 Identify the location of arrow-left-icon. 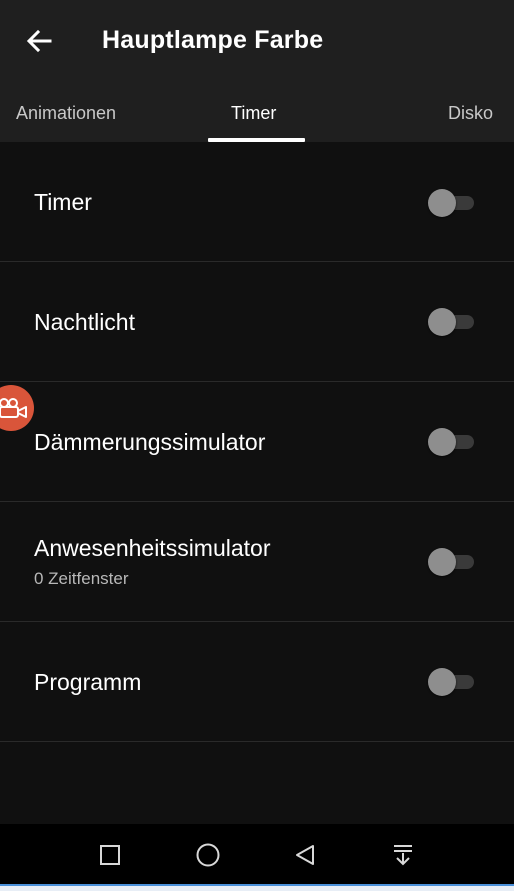
(39, 41).